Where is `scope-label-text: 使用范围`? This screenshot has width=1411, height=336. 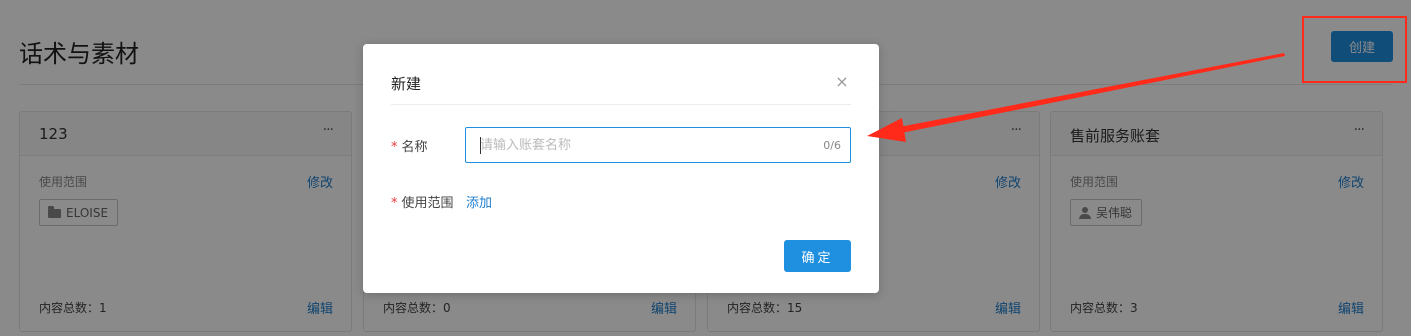
scope-label-text: 使用范围 is located at coordinates (427, 203).